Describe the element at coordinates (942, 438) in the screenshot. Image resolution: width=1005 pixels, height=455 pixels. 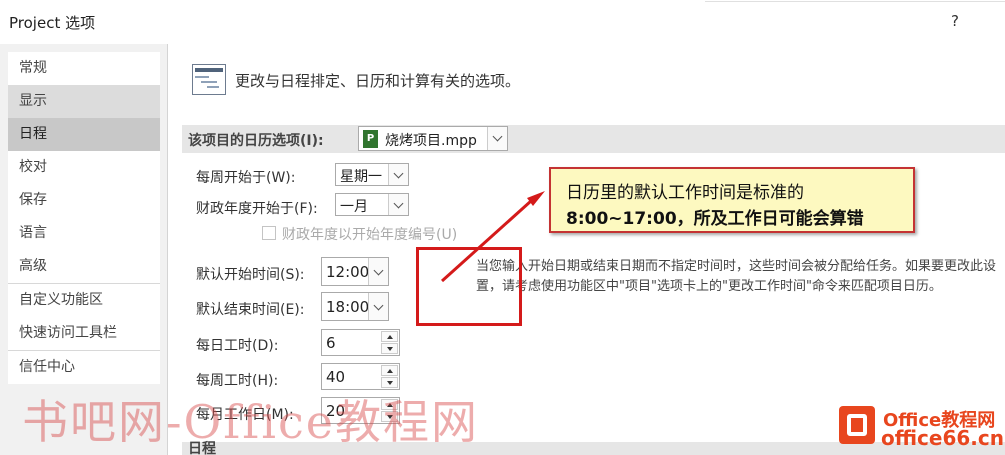
I see `logo-line-2: office66.cn` at that location.